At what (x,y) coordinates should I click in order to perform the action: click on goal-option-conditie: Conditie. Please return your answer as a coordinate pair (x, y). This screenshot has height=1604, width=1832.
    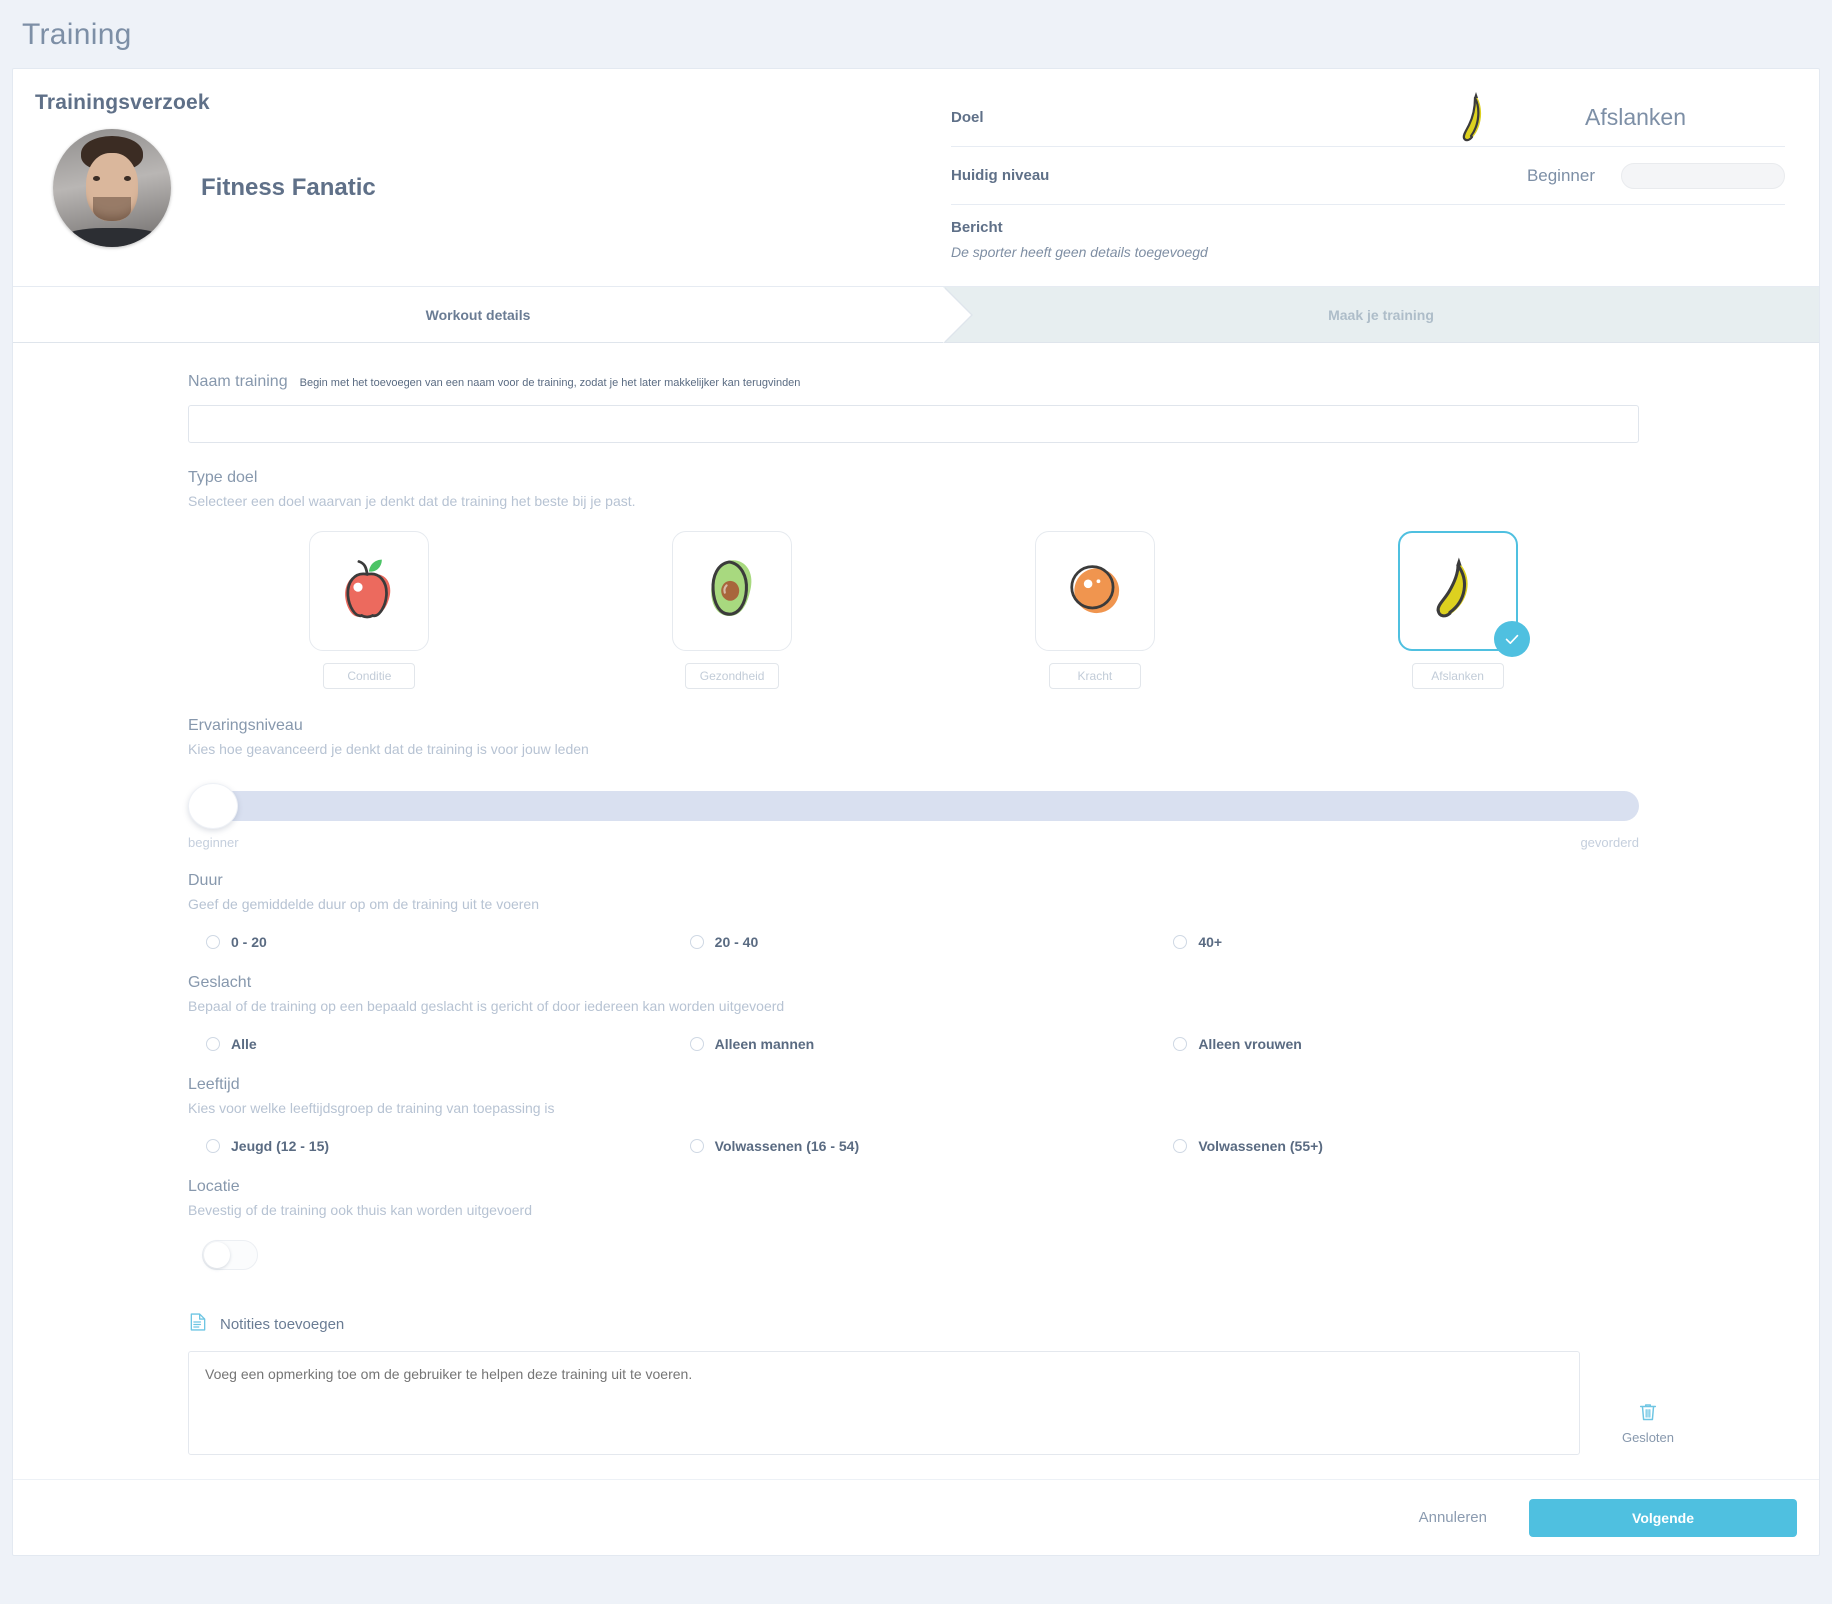
    Looking at the image, I should click on (369, 610).